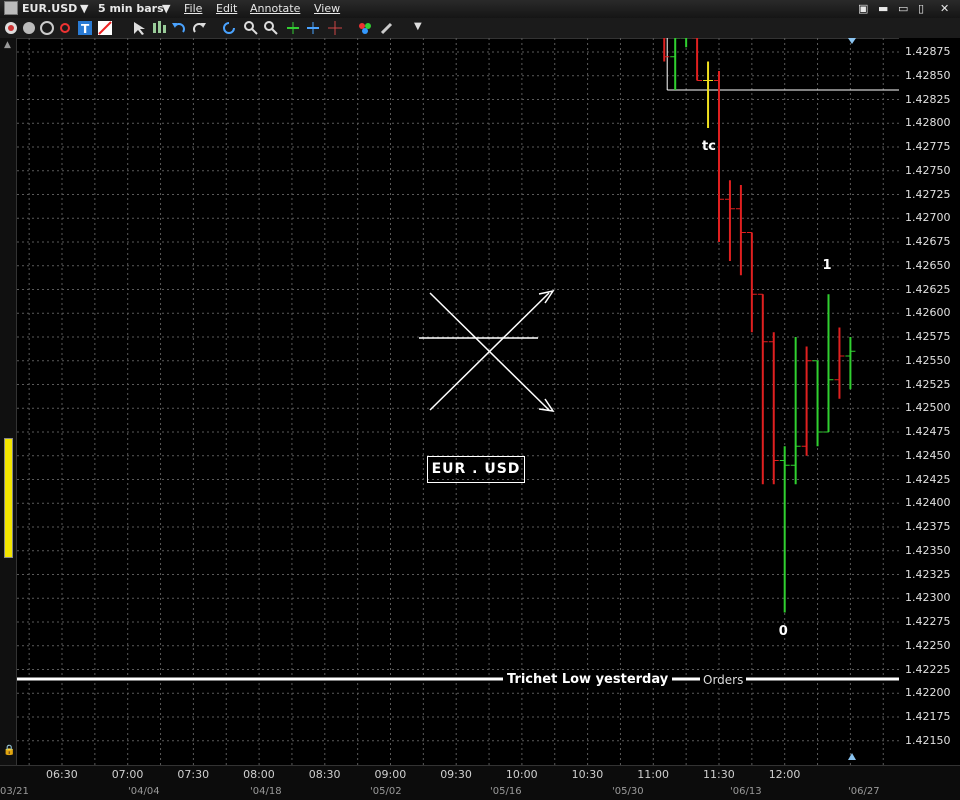  Describe the element at coordinates (928, 218) in the screenshot. I see `price-tick-label: 1.42700` at that location.